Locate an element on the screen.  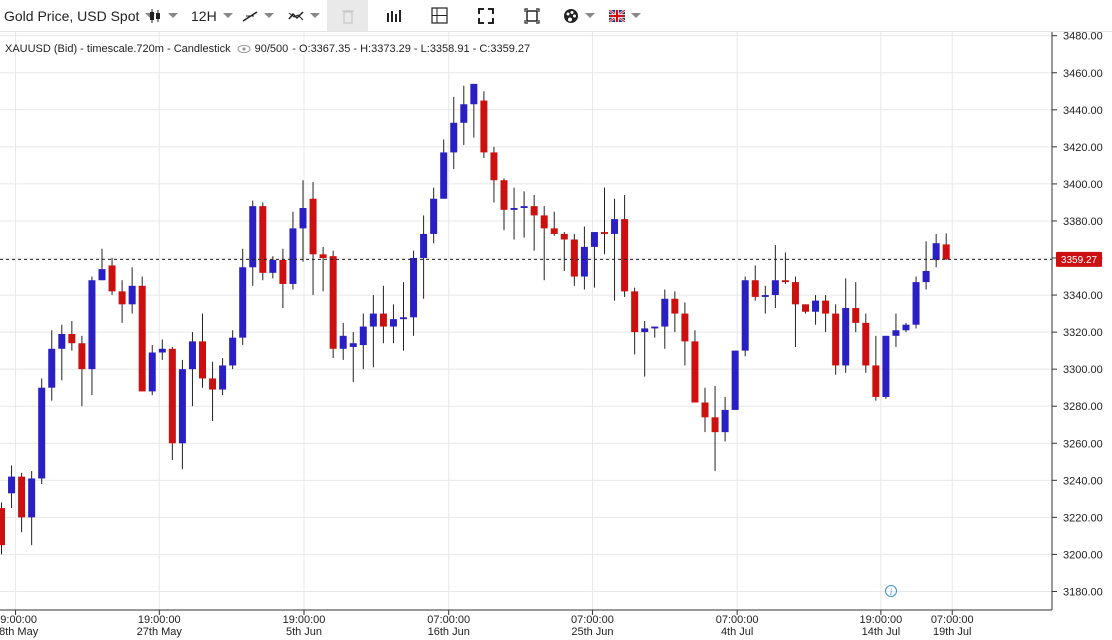
chart-type-button is located at coordinates (163, 15).